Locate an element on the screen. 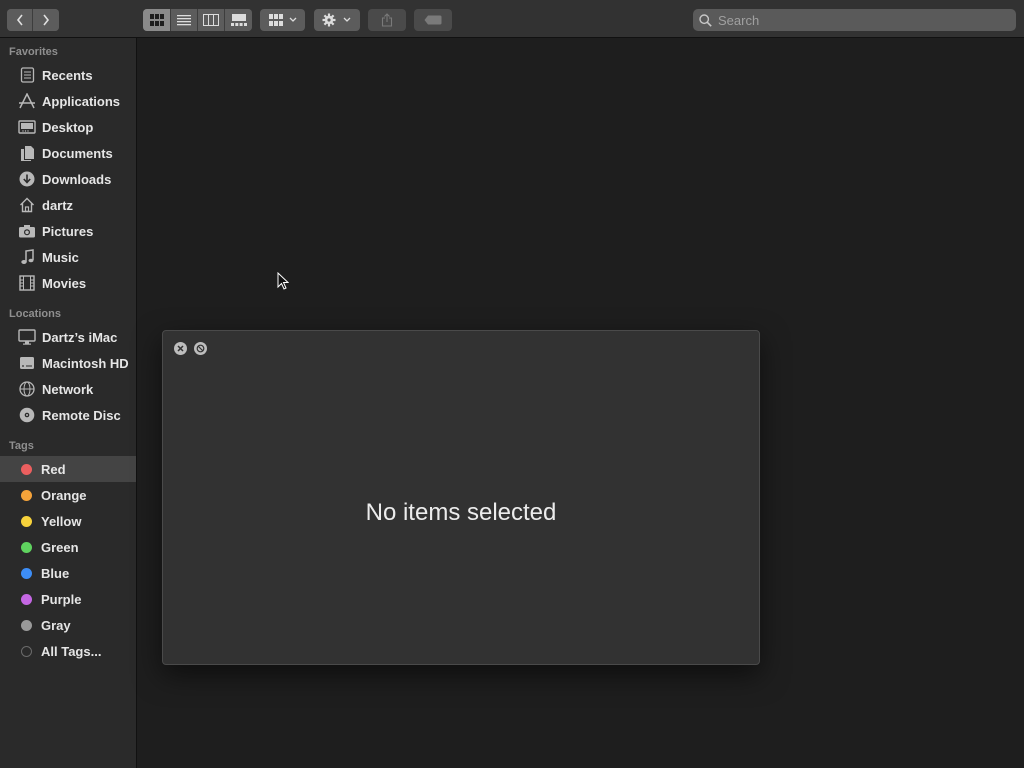 The height and width of the screenshot is (768, 1024). sidebar-item-pictures: Pictures is located at coordinates (68, 231).